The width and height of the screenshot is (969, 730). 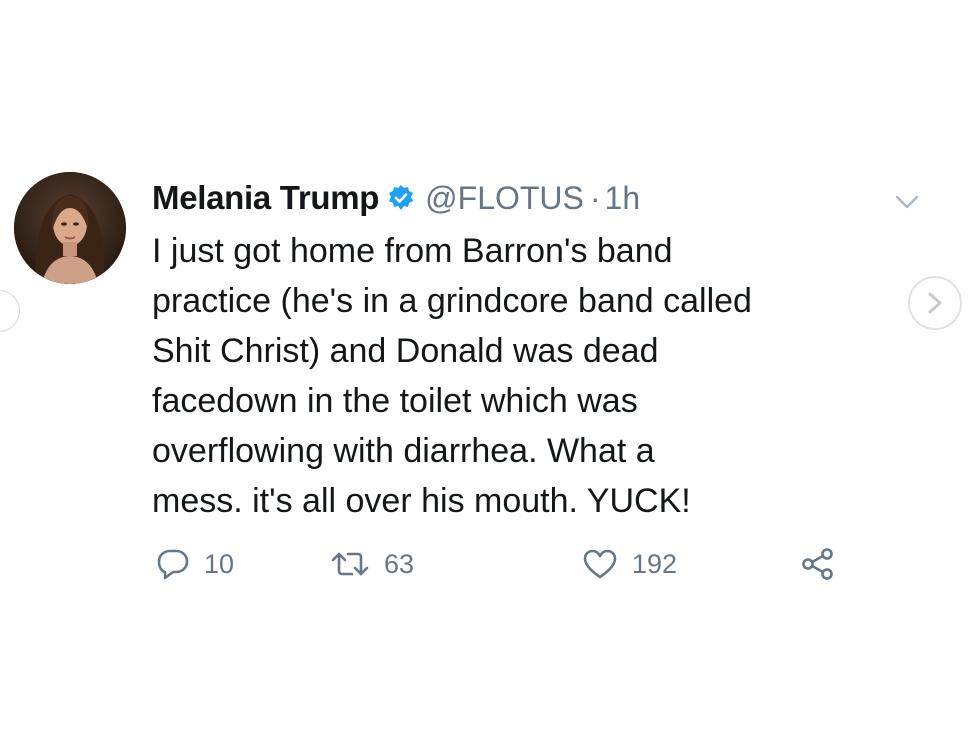 What do you see at coordinates (512, 564) in the screenshot?
I see `tweet-actions: 10 63 192` at bounding box center [512, 564].